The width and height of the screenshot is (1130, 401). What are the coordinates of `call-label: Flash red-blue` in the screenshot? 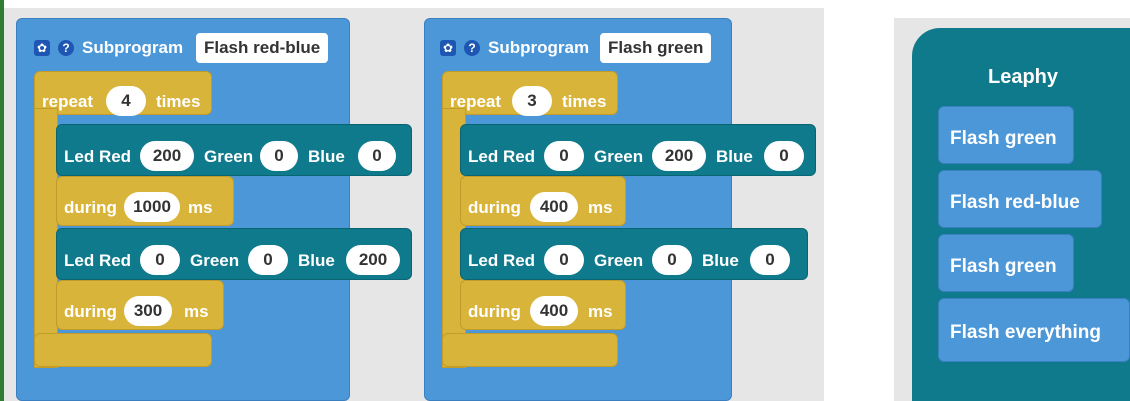 It's located at (1015, 202).